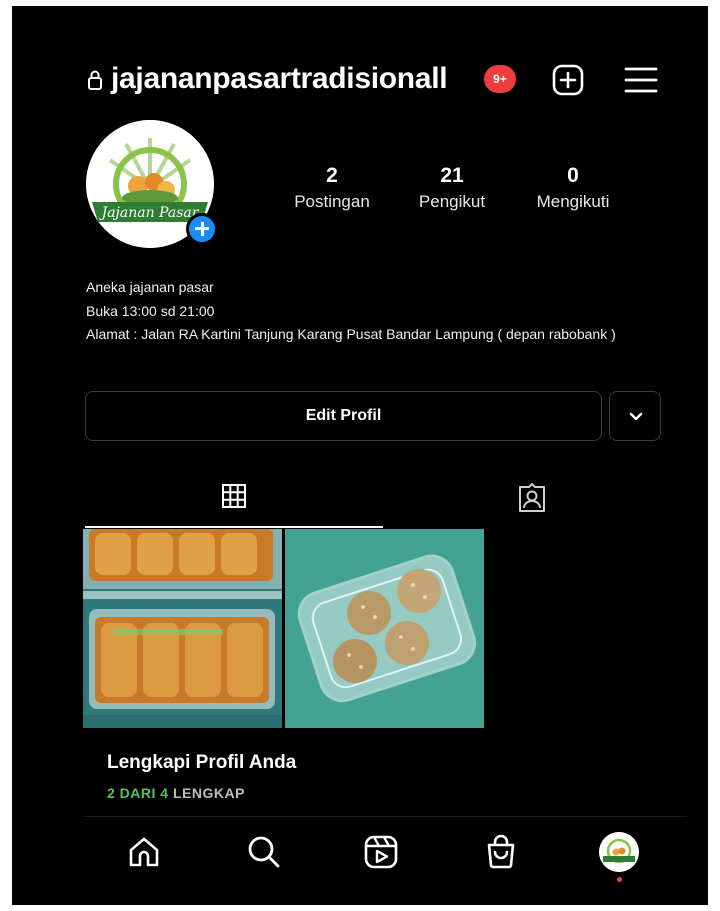 This screenshot has width=720, height=911. Describe the element at coordinates (343, 416) in the screenshot. I see `edit-profile-button: Edit Profil` at that location.